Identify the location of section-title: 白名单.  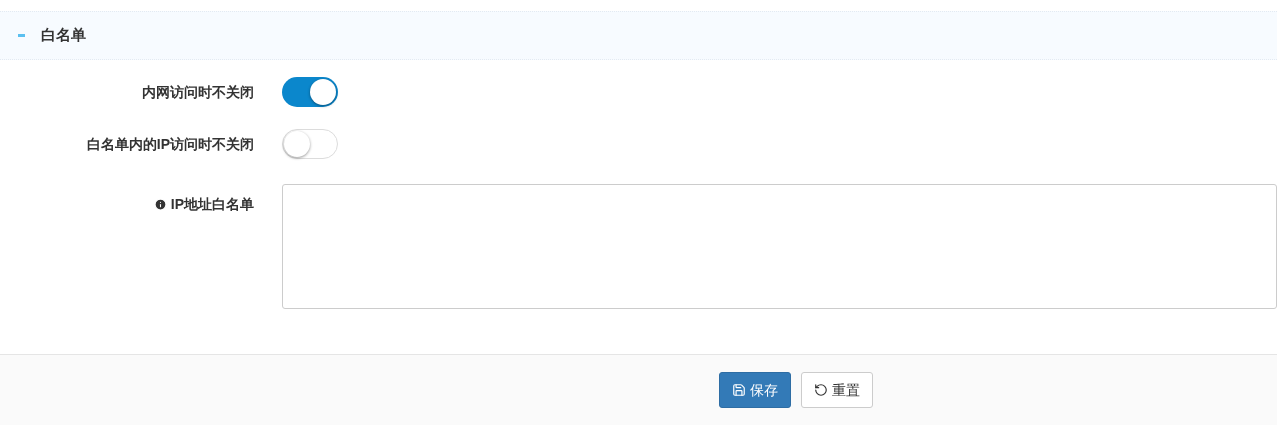
(63, 35).